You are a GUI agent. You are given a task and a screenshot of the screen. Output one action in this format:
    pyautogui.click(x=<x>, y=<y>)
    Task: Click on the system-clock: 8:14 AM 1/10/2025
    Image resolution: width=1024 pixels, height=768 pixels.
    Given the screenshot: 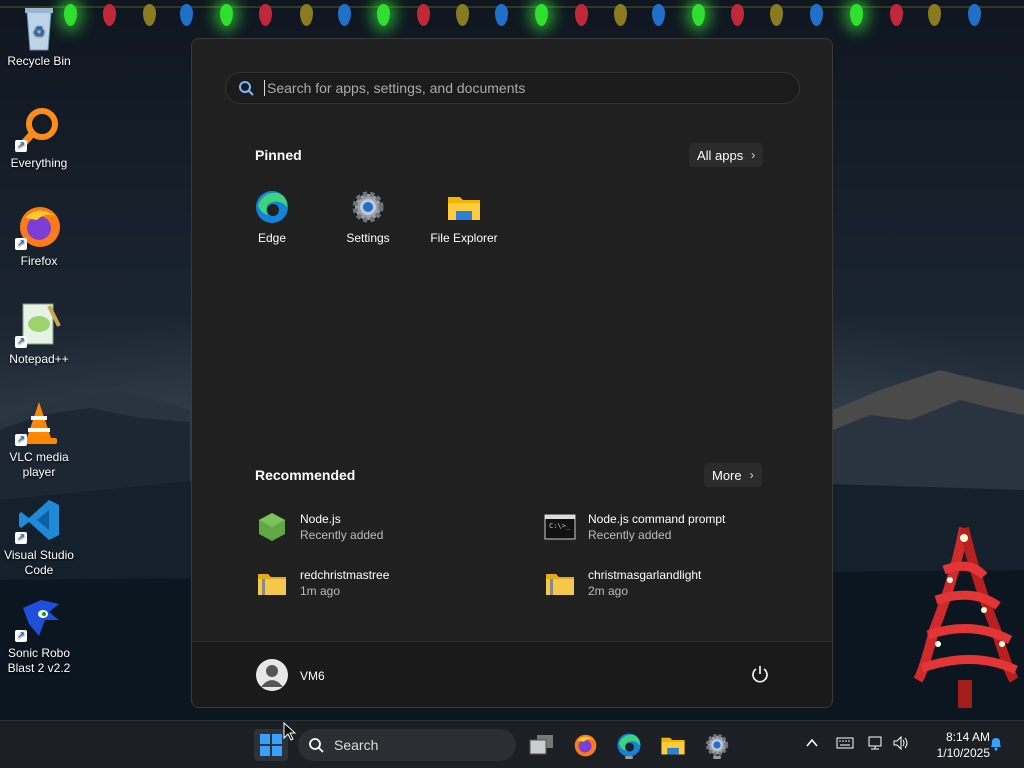 What is the action you would take?
    pyautogui.click(x=954, y=745)
    